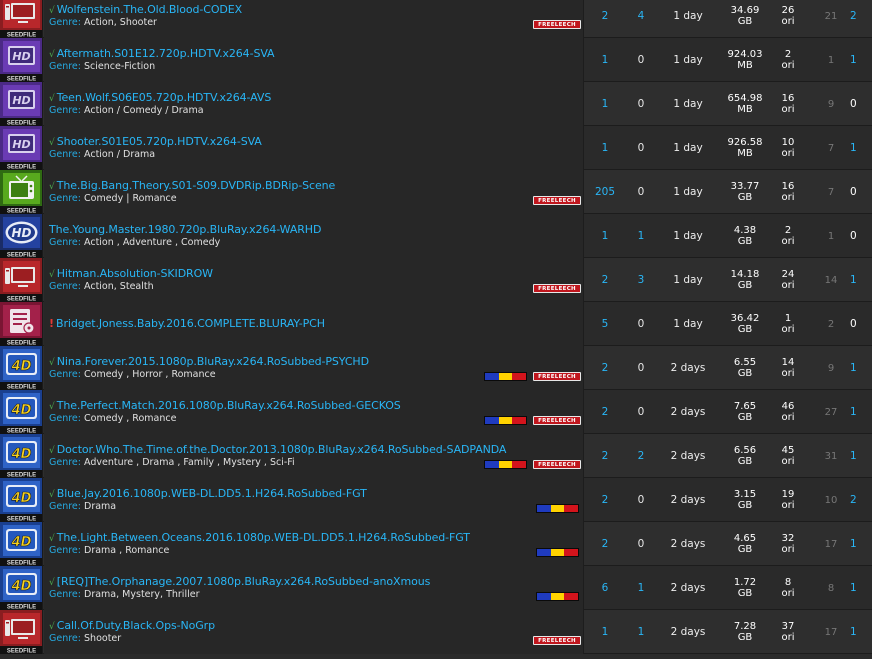 The image size is (872, 659). What do you see at coordinates (788, 148) in the screenshot?
I see `snatched-count: 10 ori` at bounding box center [788, 148].